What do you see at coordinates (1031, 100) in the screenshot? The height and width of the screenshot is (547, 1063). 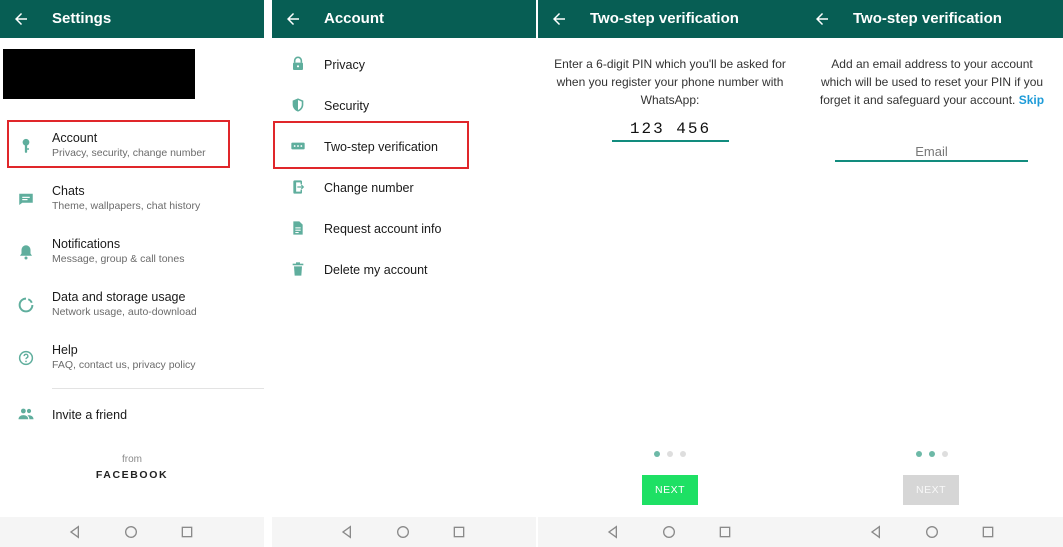 I see `skip-link: Skip` at bounding box center [1031, 100].